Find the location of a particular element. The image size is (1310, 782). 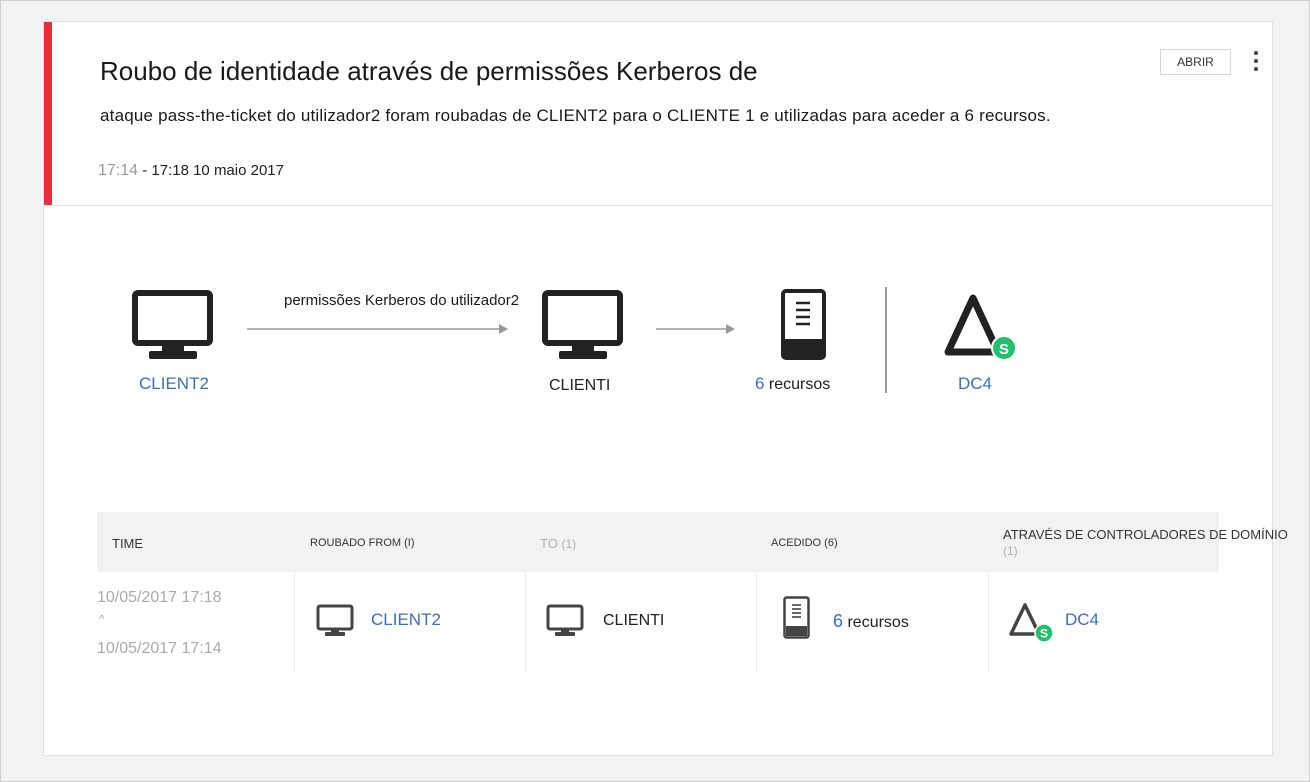

time-start: 17:14 is located at coordinates (118, 170).